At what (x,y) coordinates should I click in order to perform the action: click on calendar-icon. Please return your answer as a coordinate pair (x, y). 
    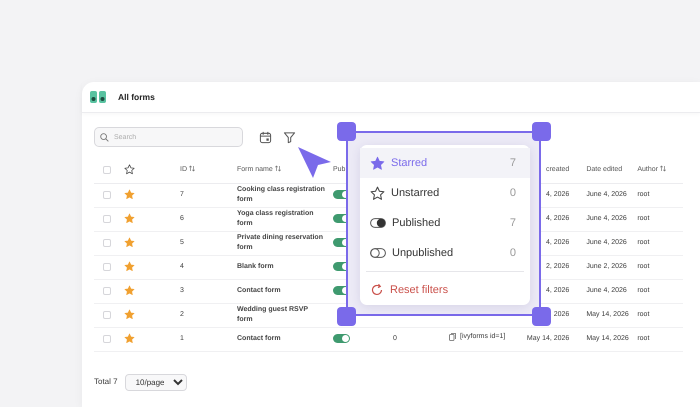
    Looking at the image, I should click on (265, 137).